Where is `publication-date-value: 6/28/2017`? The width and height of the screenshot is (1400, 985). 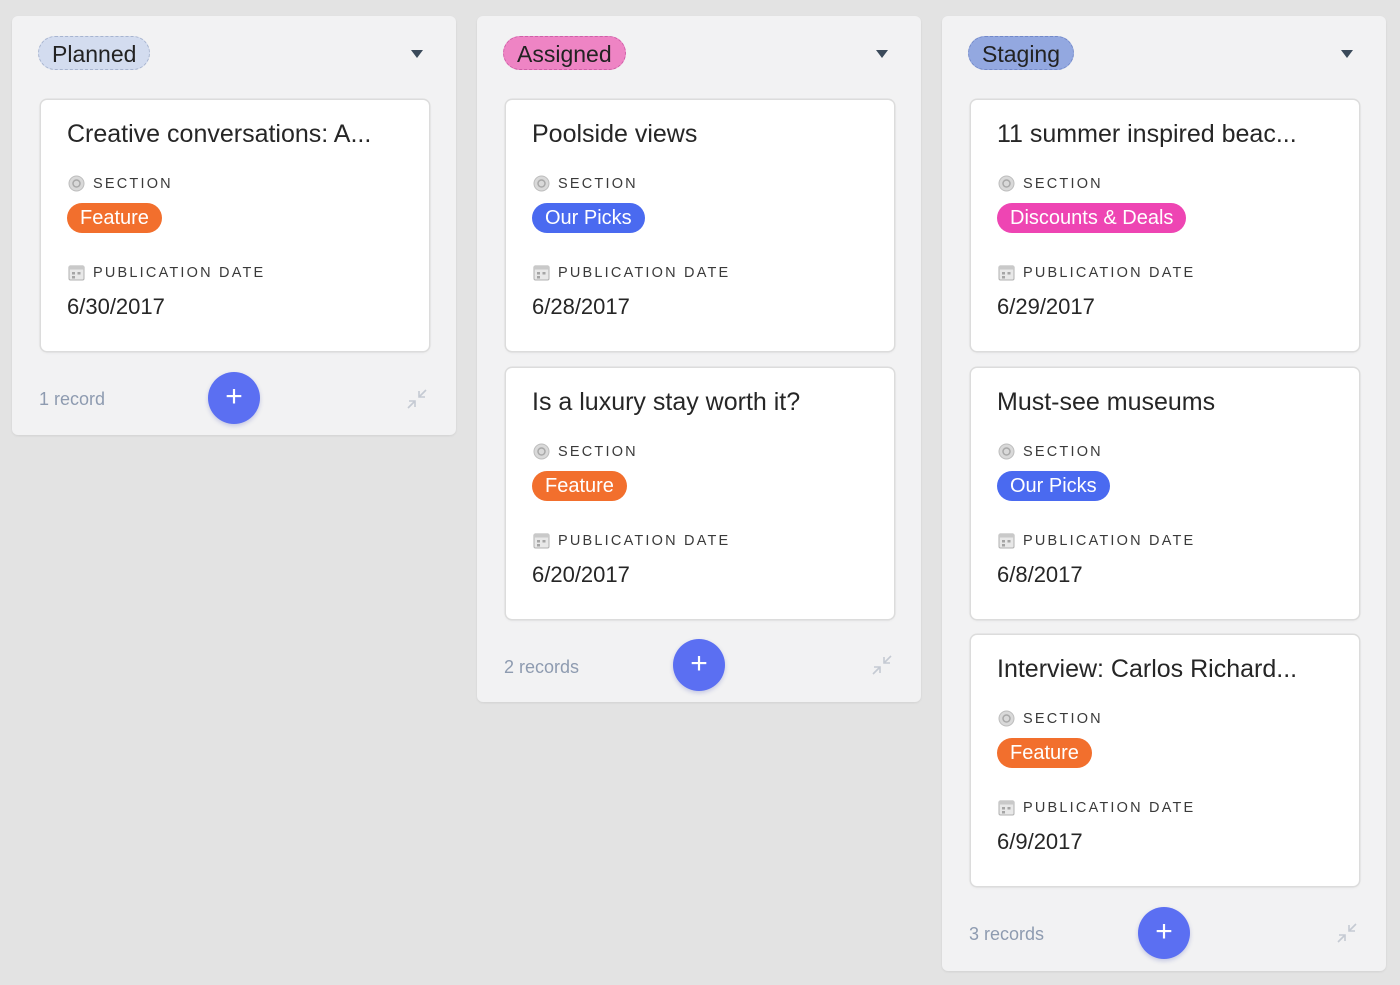
publication-date-value: 6/28/2017 is located at coordinates (581, 306).